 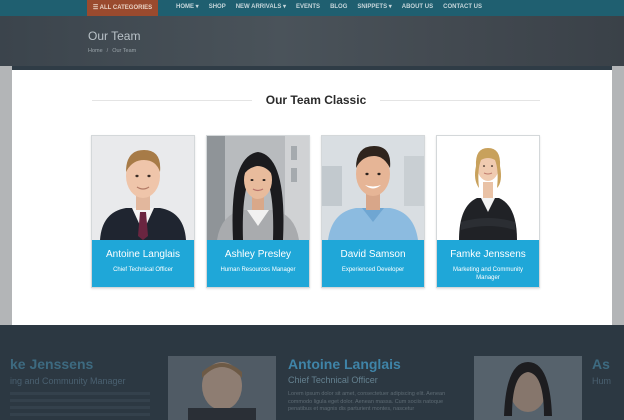 I want to click on heading-divider-right, so click(x=460, y=100).